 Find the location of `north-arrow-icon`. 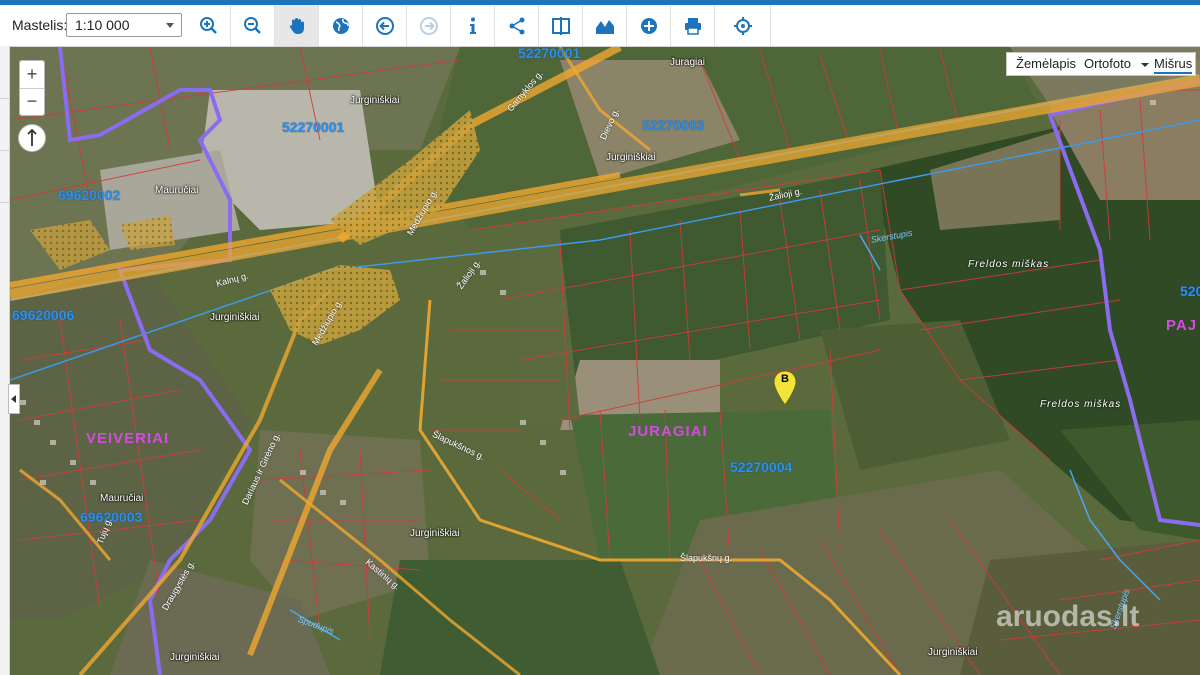

north-arrow-icon is located at coordinates (32, 137).